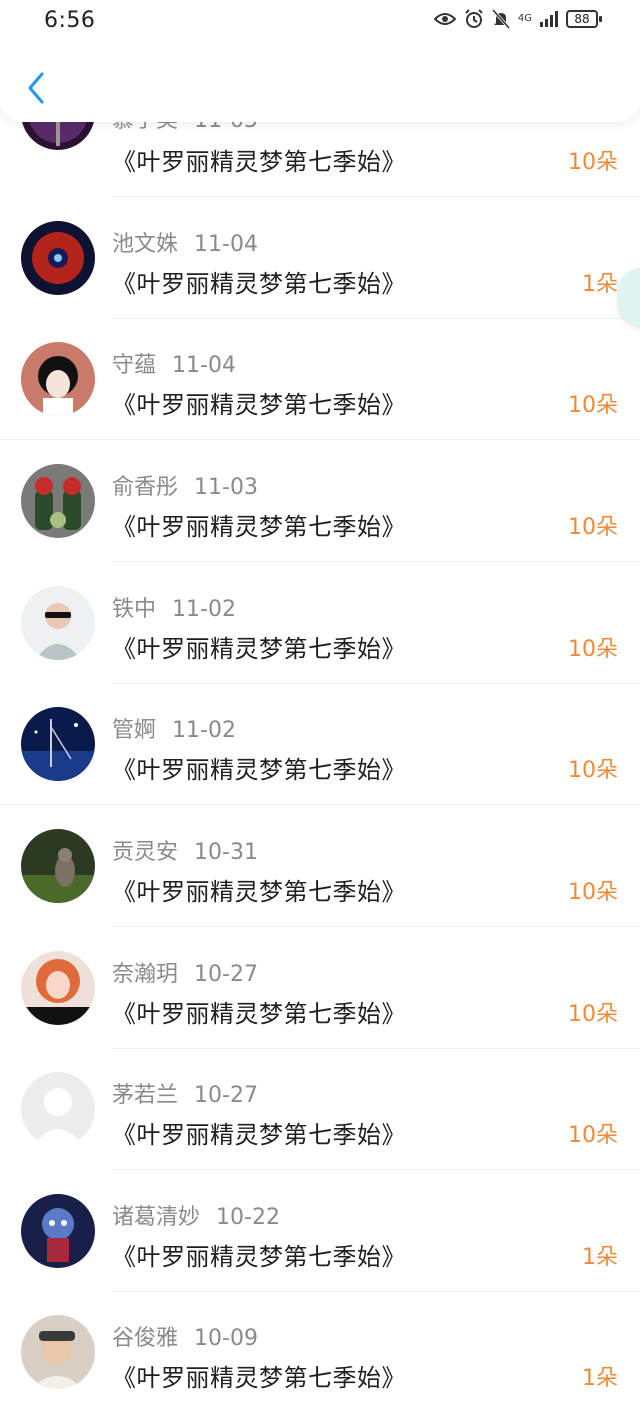 This screenshot has height=1422, width=640. Describe the element at coordinates (134, 609) in the screenshot. I see `user-name: 铁中` at that location.